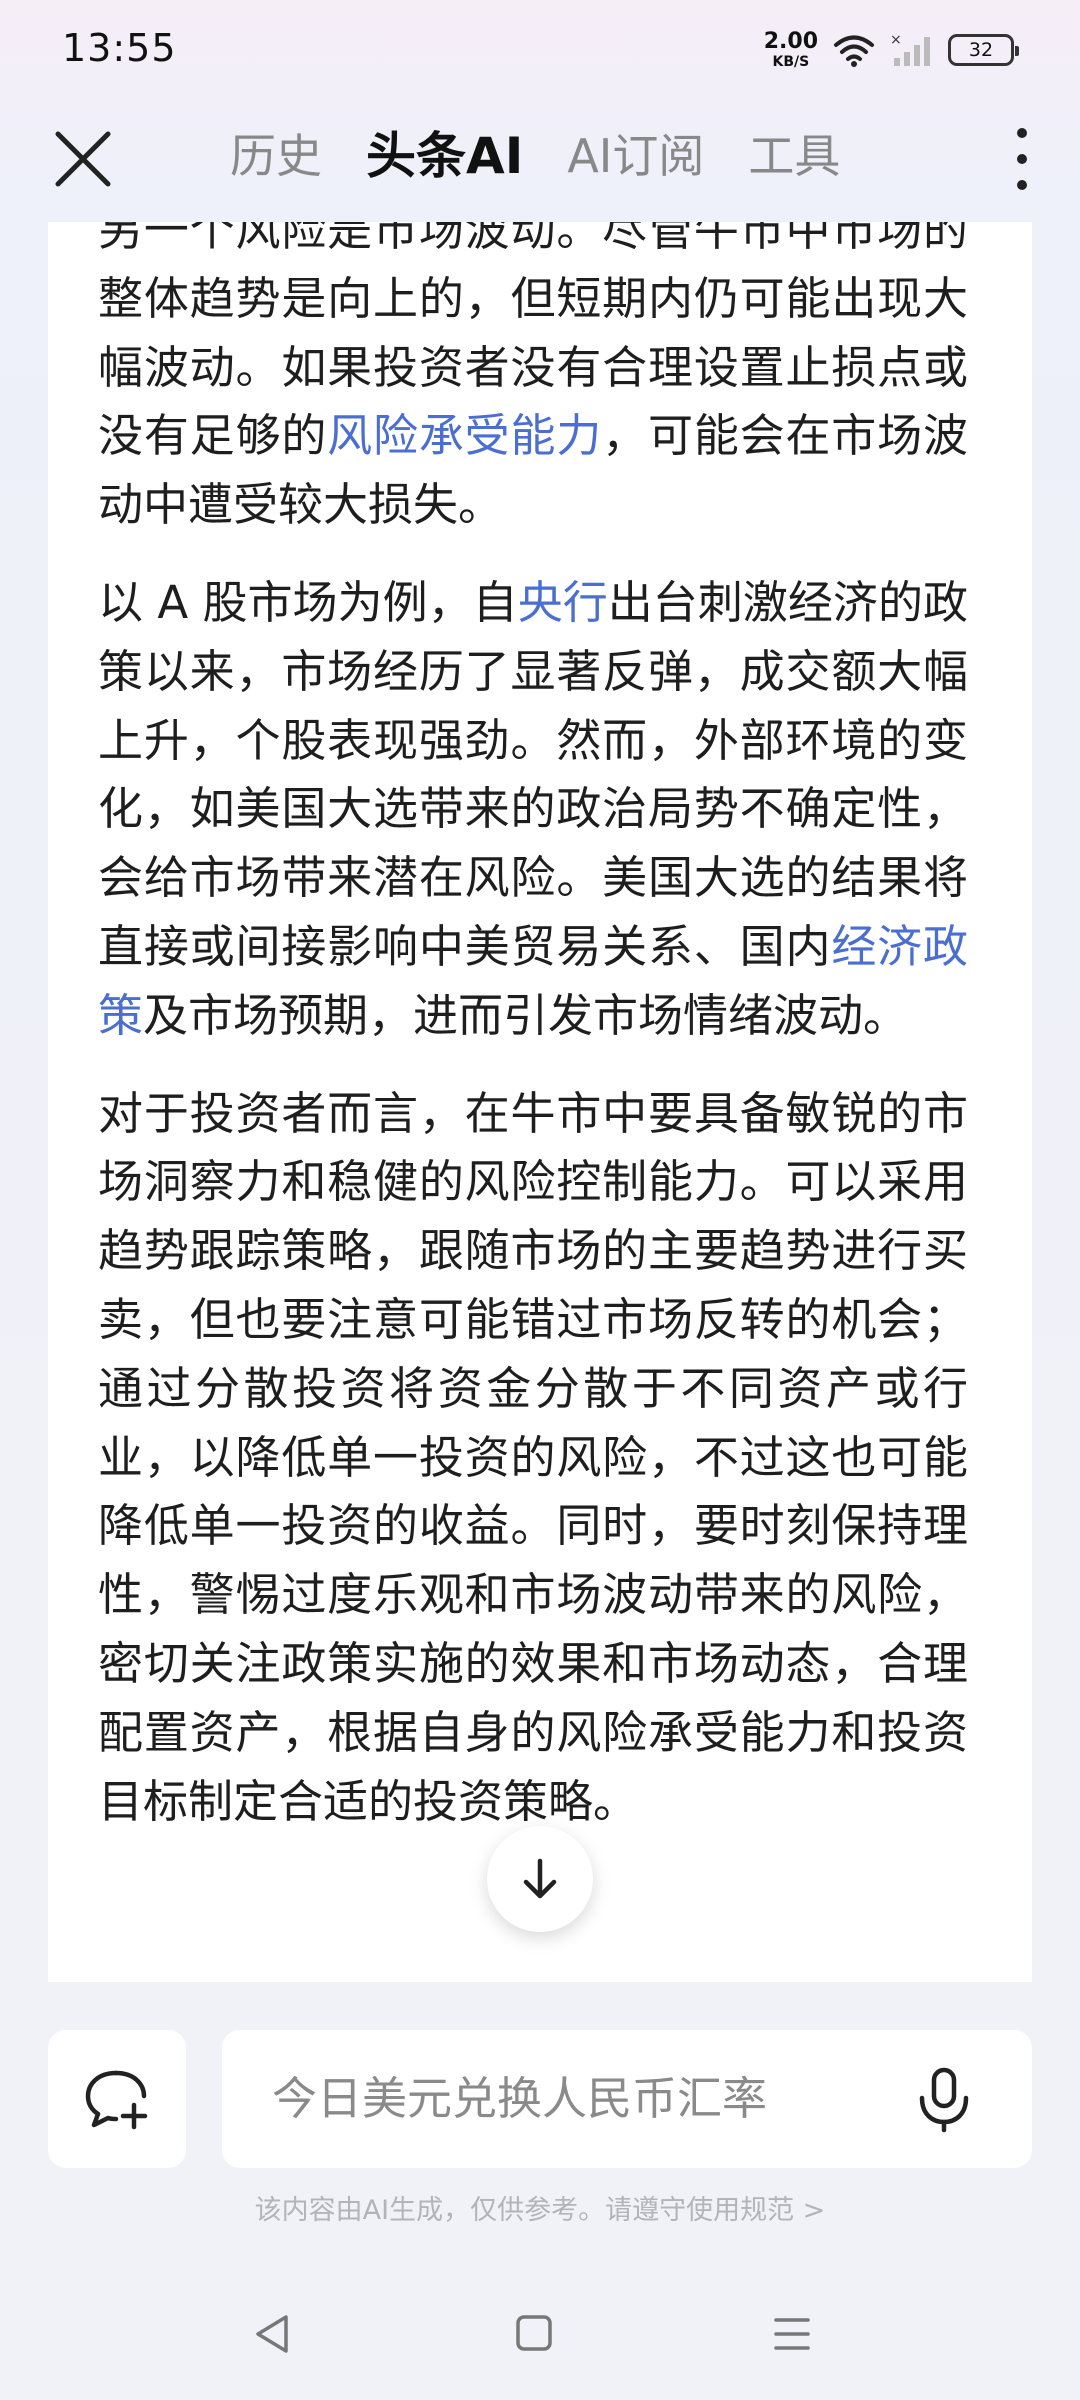  I want to click on status-icons: 2.00 KB/S × 32, so click(891, 50).